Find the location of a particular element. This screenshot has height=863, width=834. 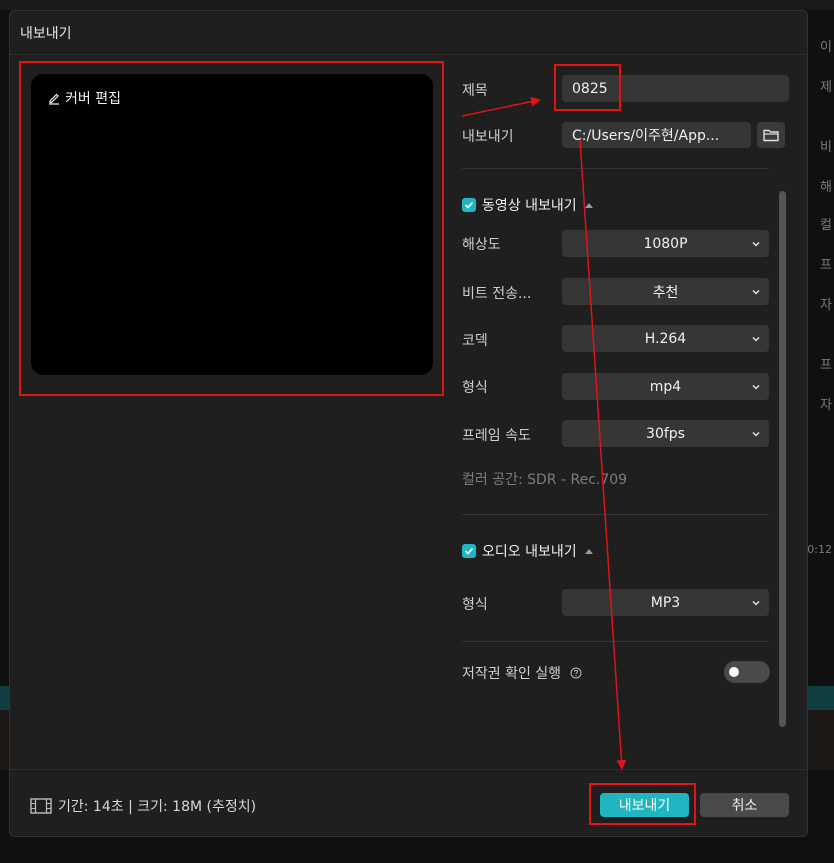

help-icon is located at coordinates (576, 673).